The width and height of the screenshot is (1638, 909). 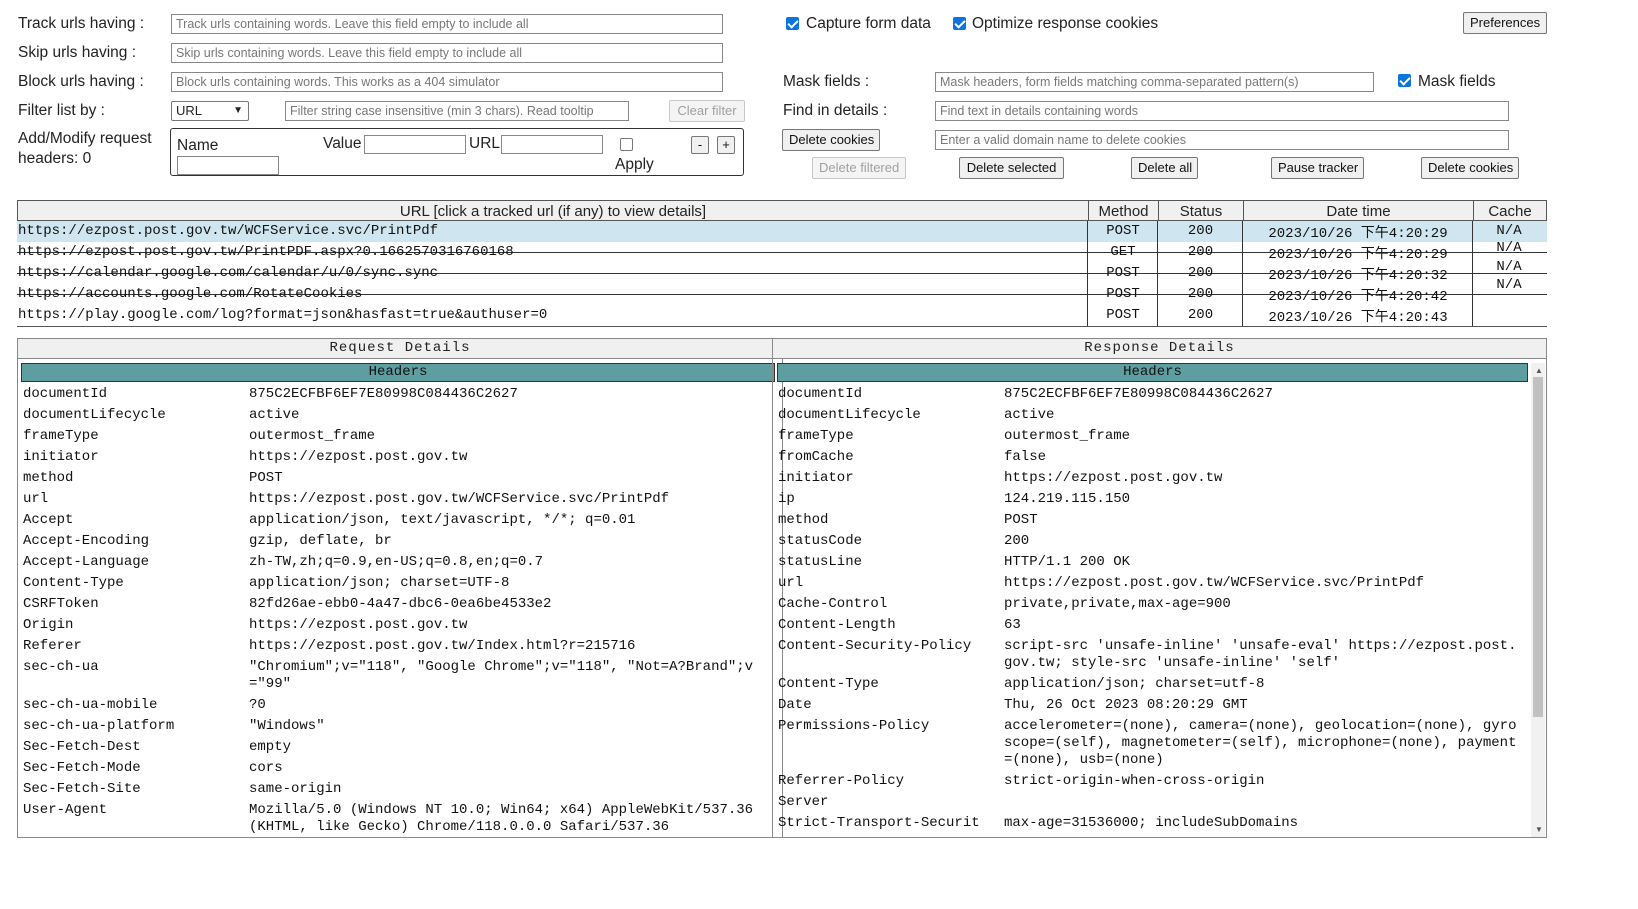 I want to click on header-key: statusLine, so click(x=820, y=562).